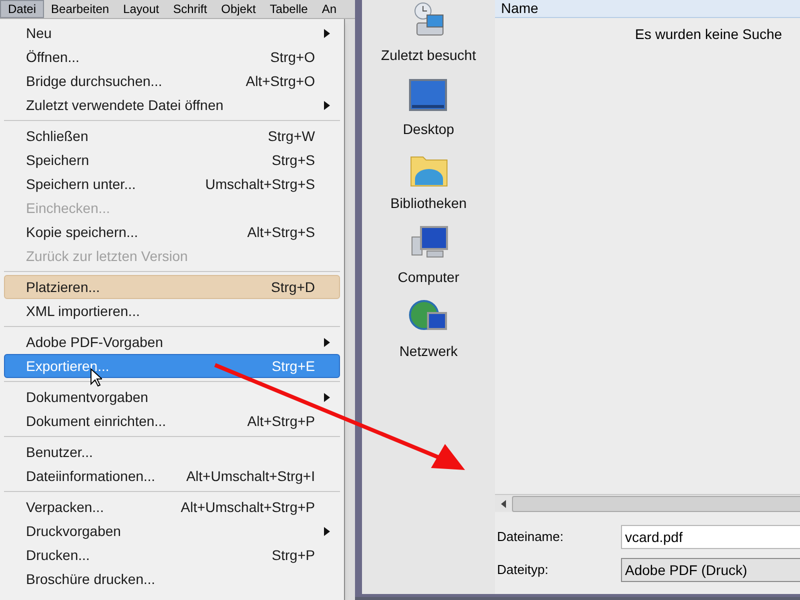 The width and height of the screenshot is (800, 600). Describe the element at coordinates (710, 570) in the screenshot. I see `filetype-select: Adobe PDF (Druck)` at that location.